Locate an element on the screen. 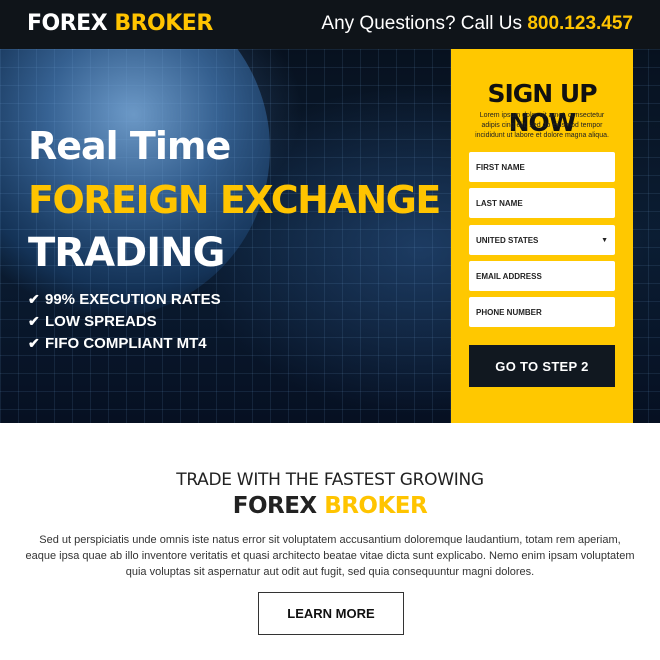 Image resolution: width=660 pixels, height=660 pixels. phone-input is located at coordinates (542, 312).